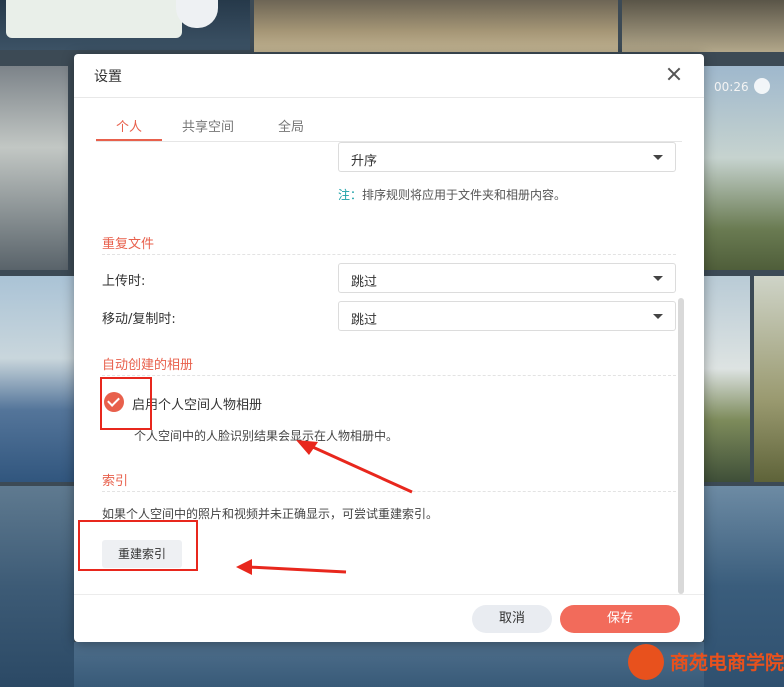 The image size is (784, 687). Describe the element at coordinates (129, 125) in the screenshot. I see `tab-personal: 个人` at that location.